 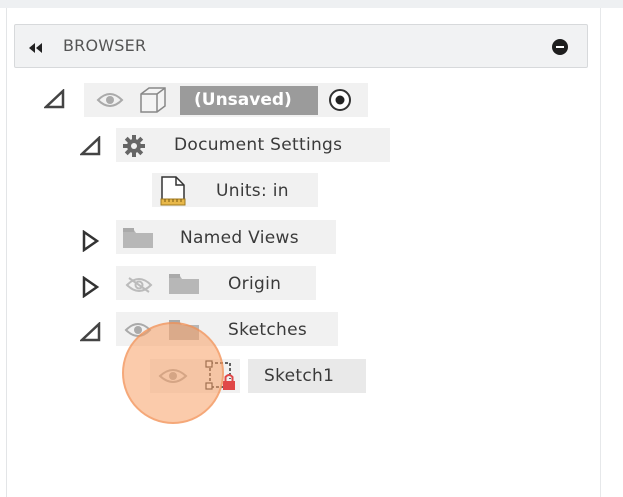 I want to click on double-chevron-left-icon, so click(x=36, y=47).